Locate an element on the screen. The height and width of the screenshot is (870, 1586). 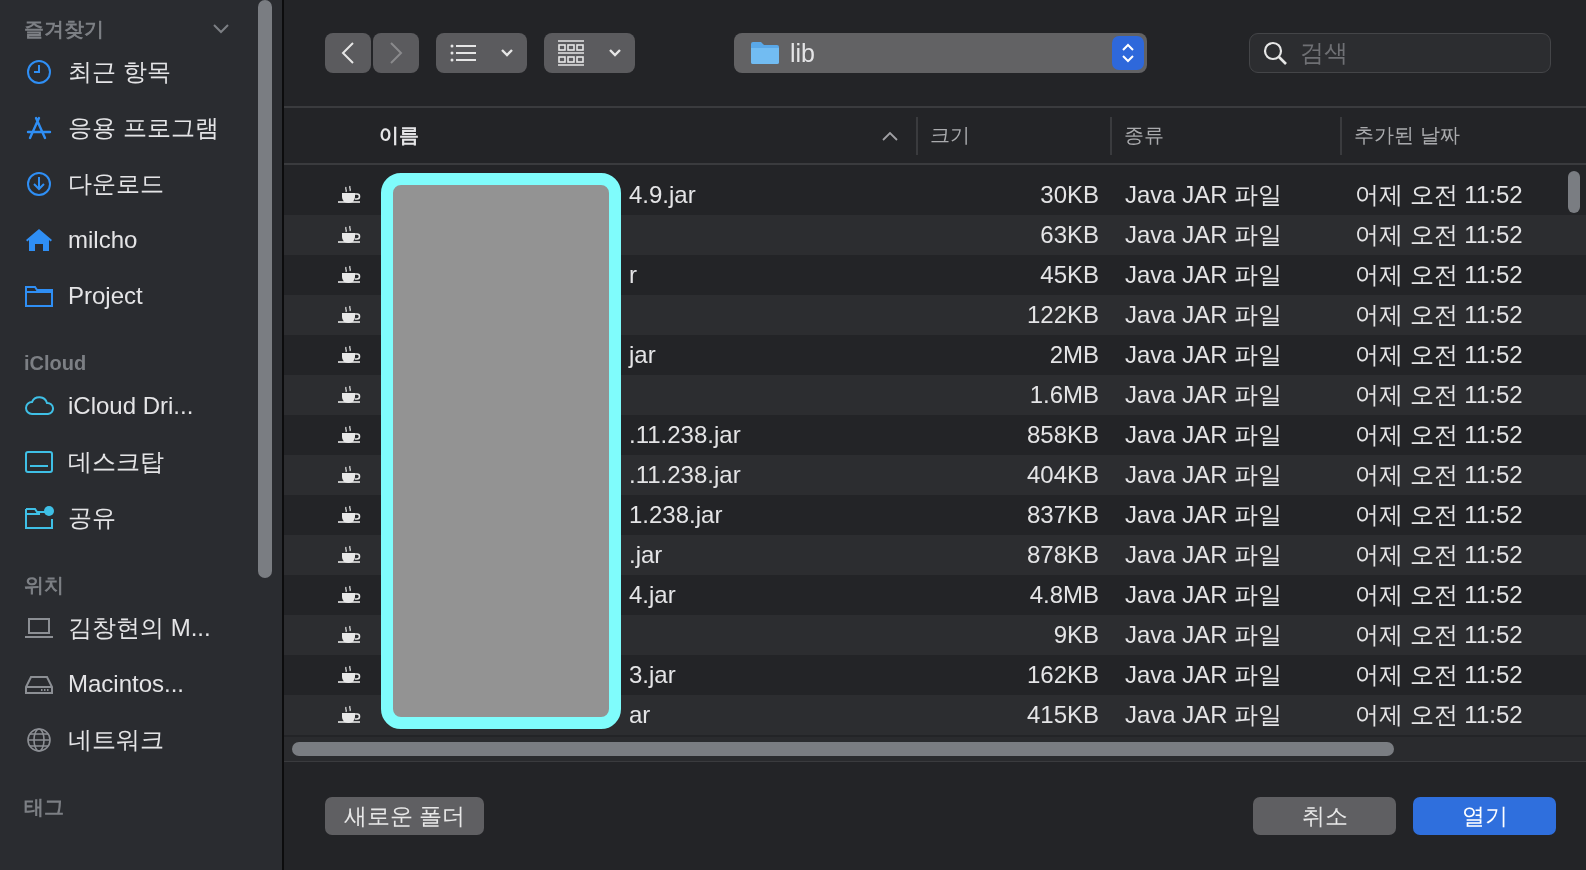
app-store-icon is located at coordinates (39, 128).